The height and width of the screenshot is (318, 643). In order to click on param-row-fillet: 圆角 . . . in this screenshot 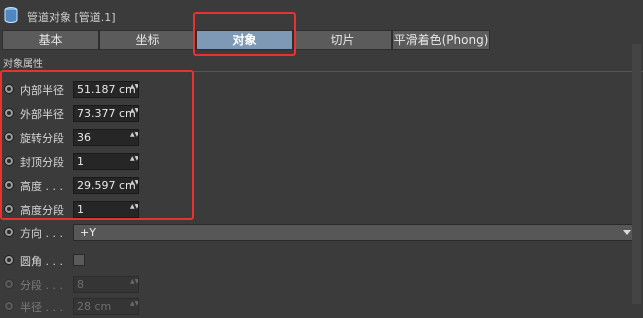, I will do `click(321, 261)`.